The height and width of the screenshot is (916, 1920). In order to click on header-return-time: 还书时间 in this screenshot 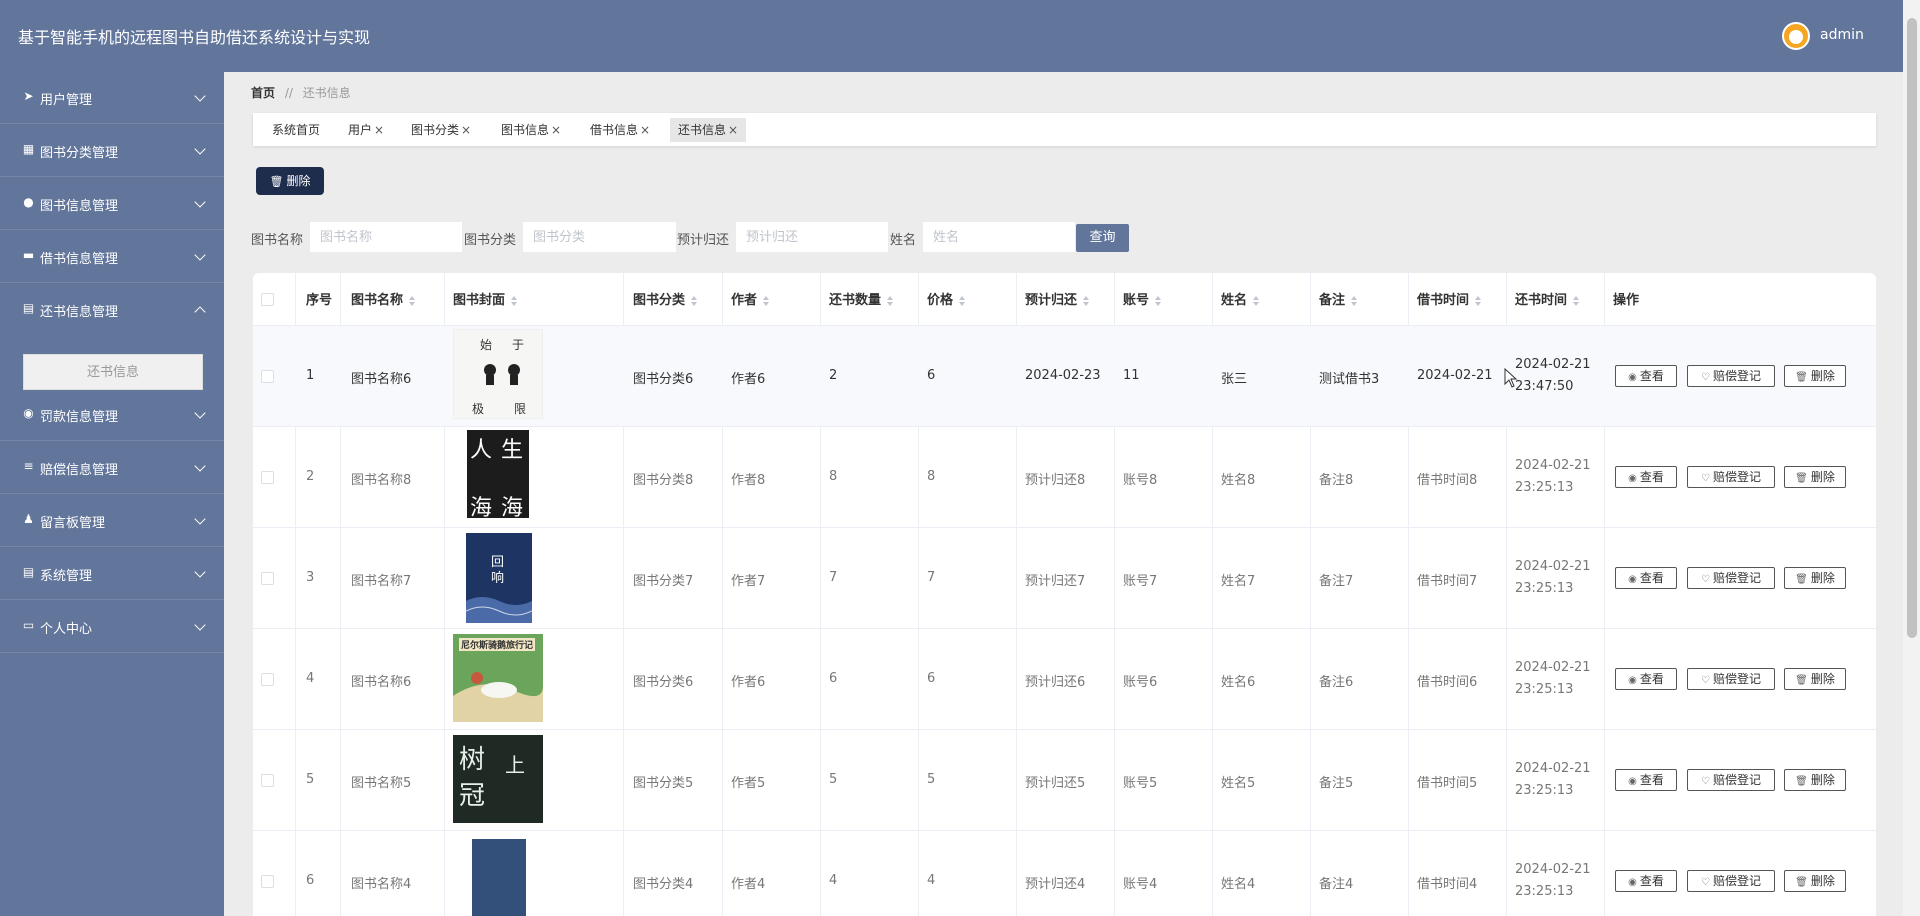, I will do `click(1547, 298)`.